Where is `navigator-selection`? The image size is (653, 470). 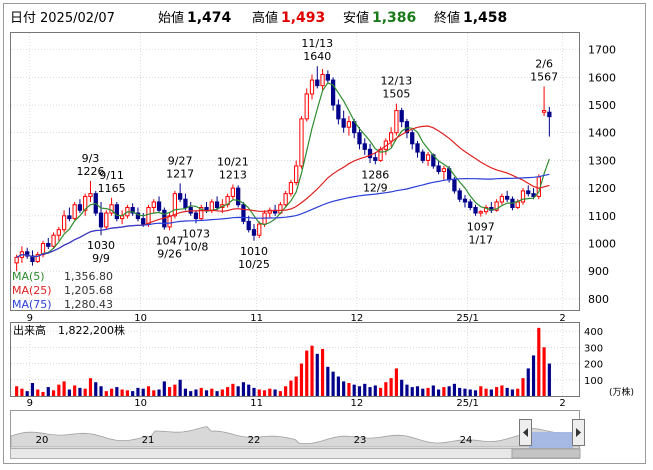
navigator-selection is located at coordinates (551, 440).